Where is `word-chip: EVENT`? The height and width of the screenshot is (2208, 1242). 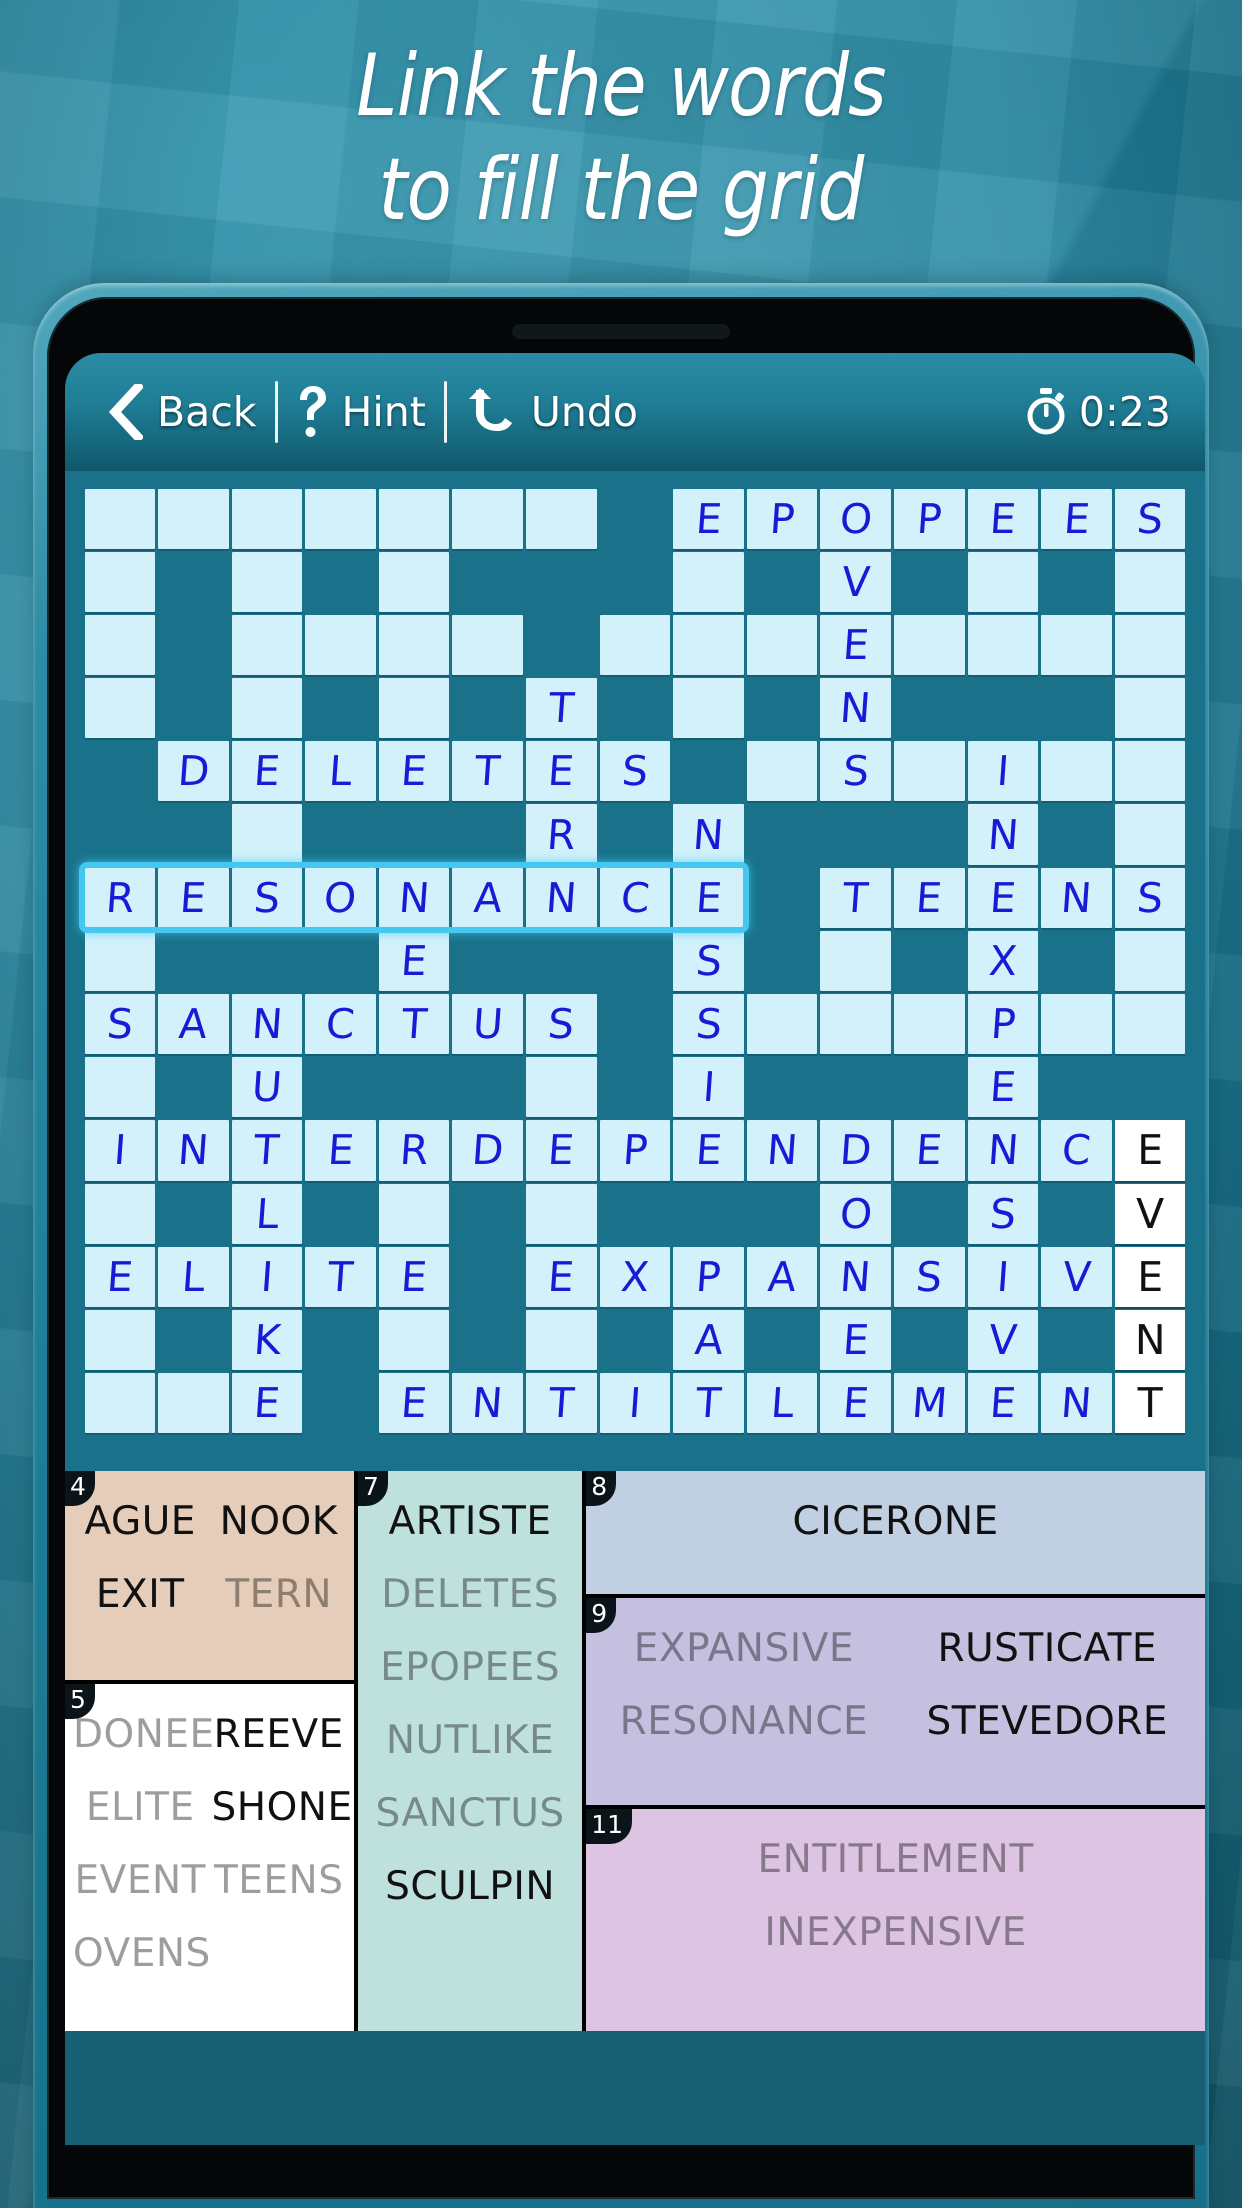
word-chip: EVENT is located at coordinates (140, 1880).